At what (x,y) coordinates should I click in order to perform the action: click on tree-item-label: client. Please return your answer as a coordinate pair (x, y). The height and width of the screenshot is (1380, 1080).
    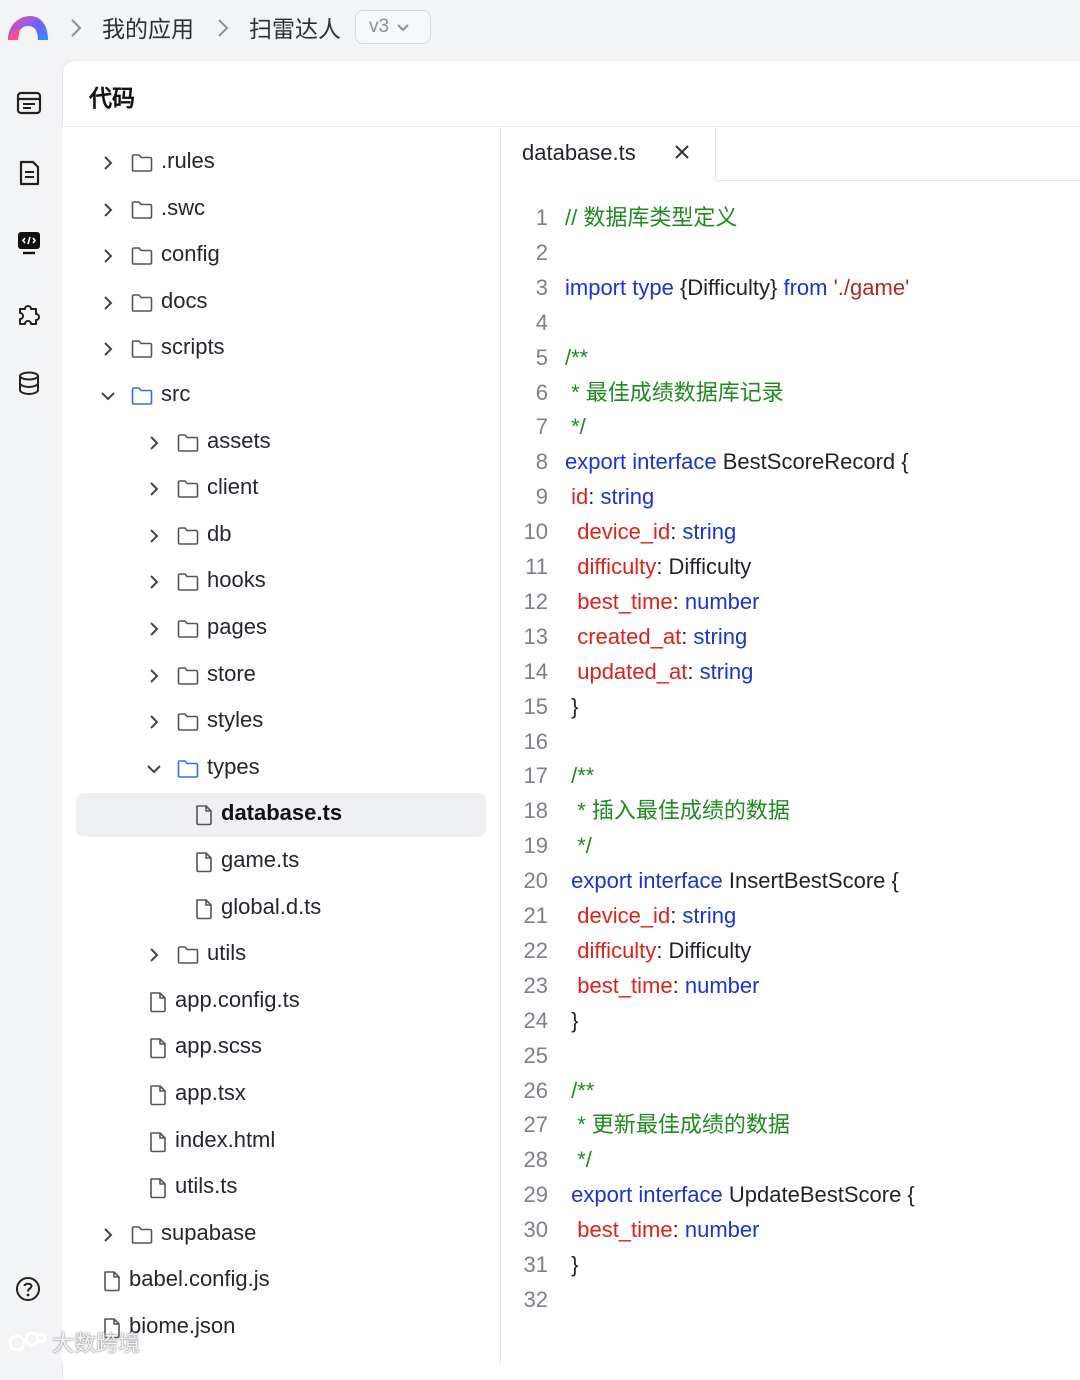
    Looking at the image, I should click on (233, 487).